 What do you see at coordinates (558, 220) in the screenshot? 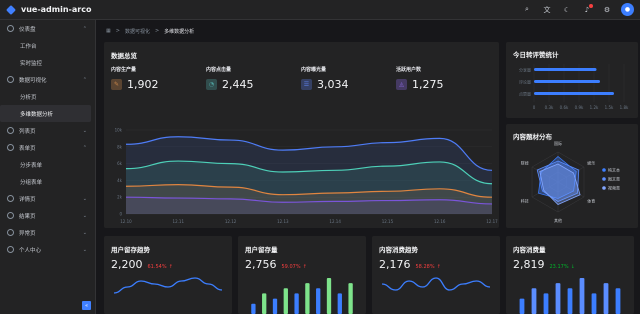
I see `radar-axis-label: 其他` at bounding box center [558, 220].